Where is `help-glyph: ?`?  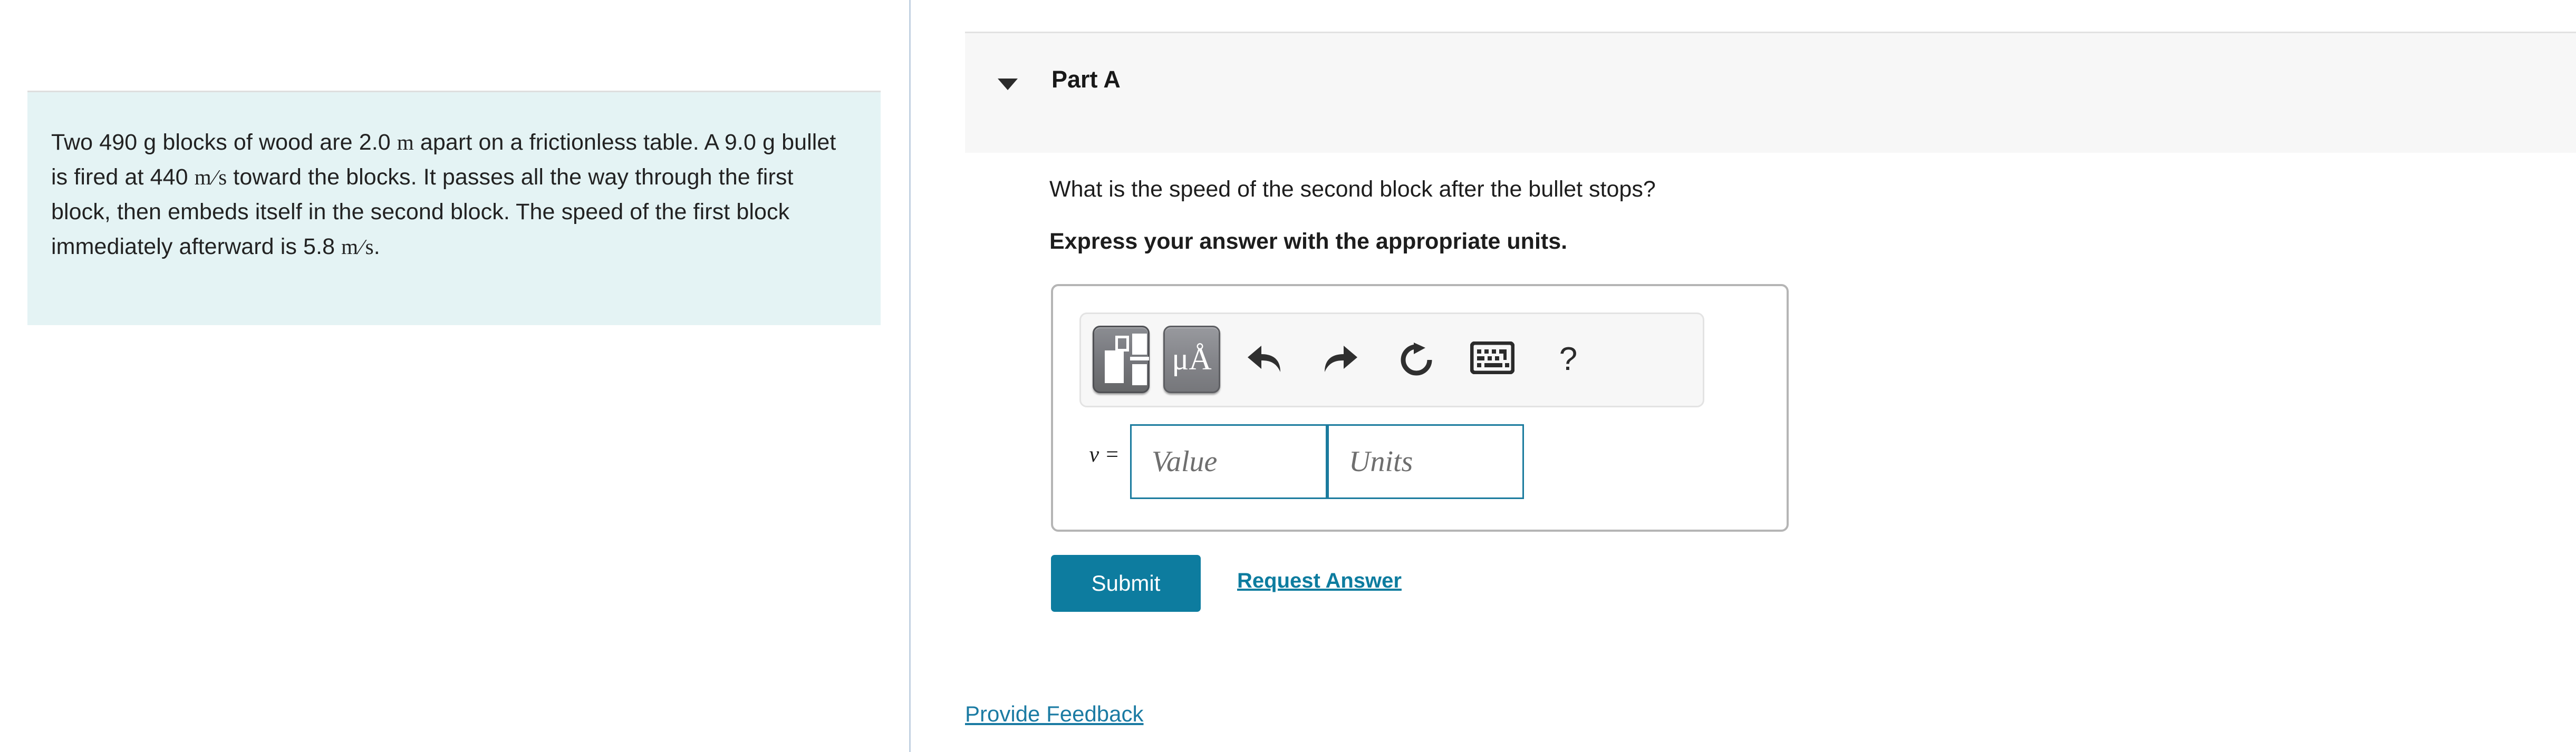
help-glyph: ? is located at coordinates (1568, 359).